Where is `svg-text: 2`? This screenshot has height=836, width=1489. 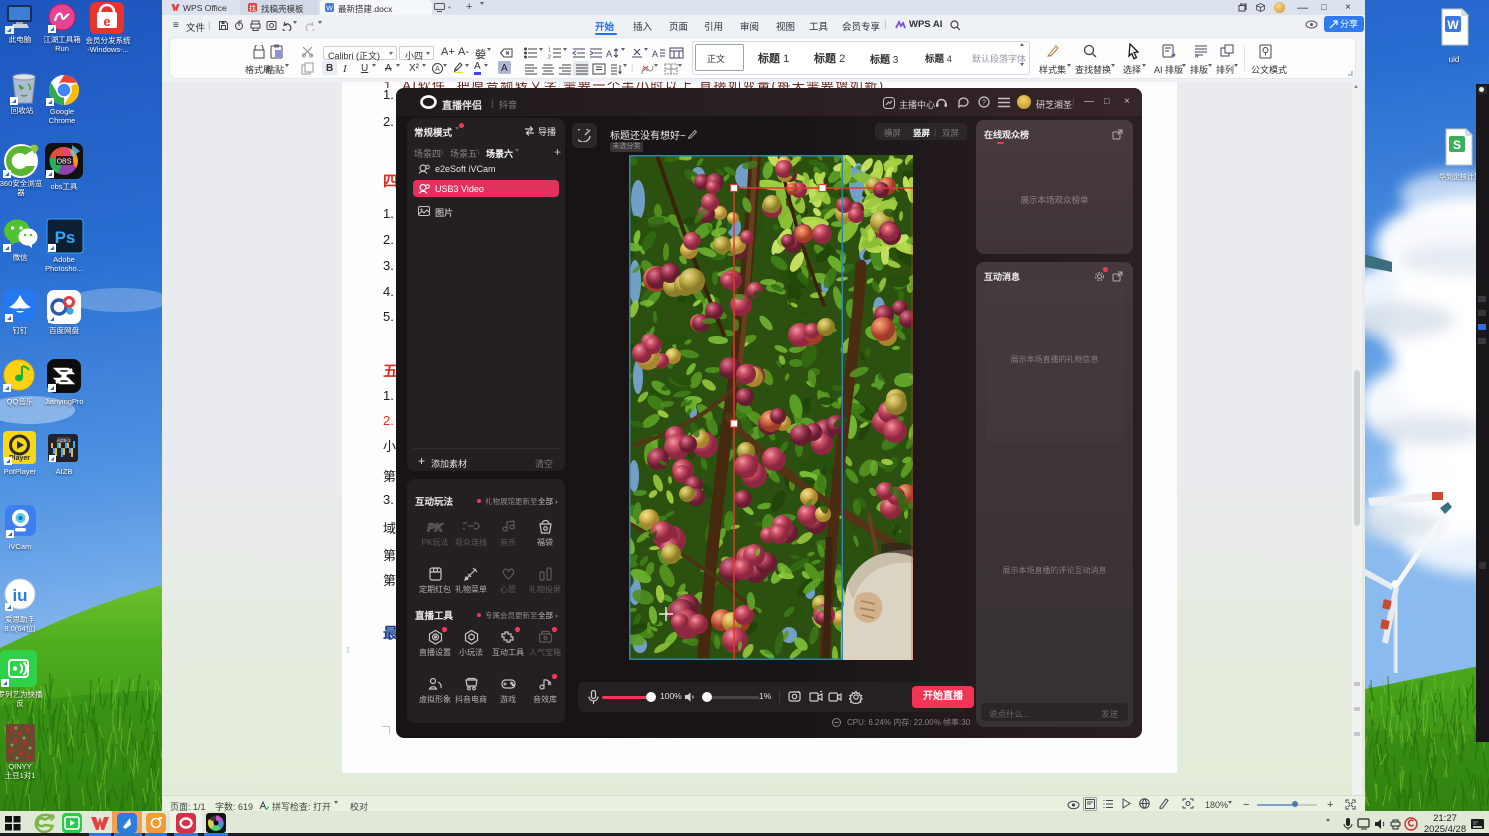
svg-text: 2 is located at coordinates (549, 57).